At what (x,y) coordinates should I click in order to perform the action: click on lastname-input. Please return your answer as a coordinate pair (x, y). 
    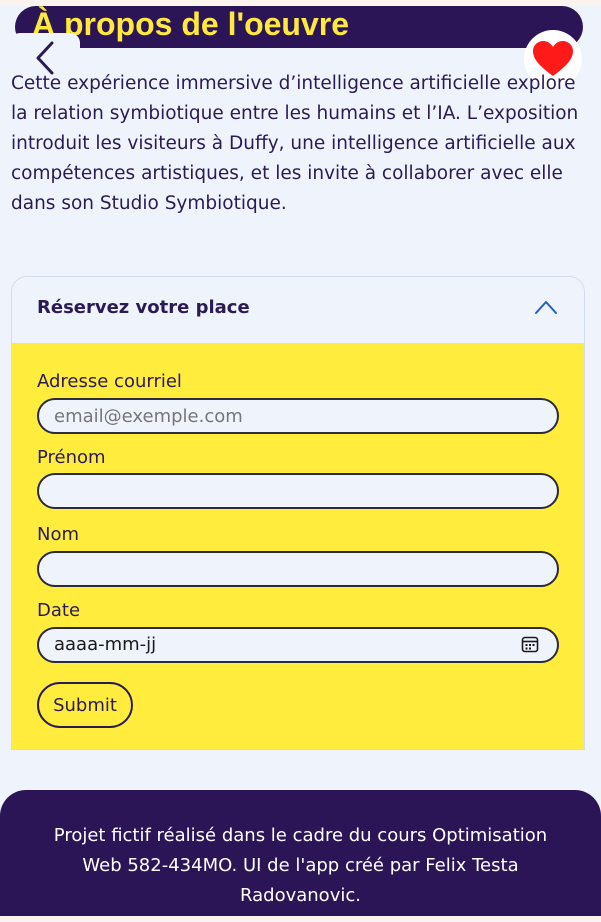
    Looking at the image, I should click on (274, 569).